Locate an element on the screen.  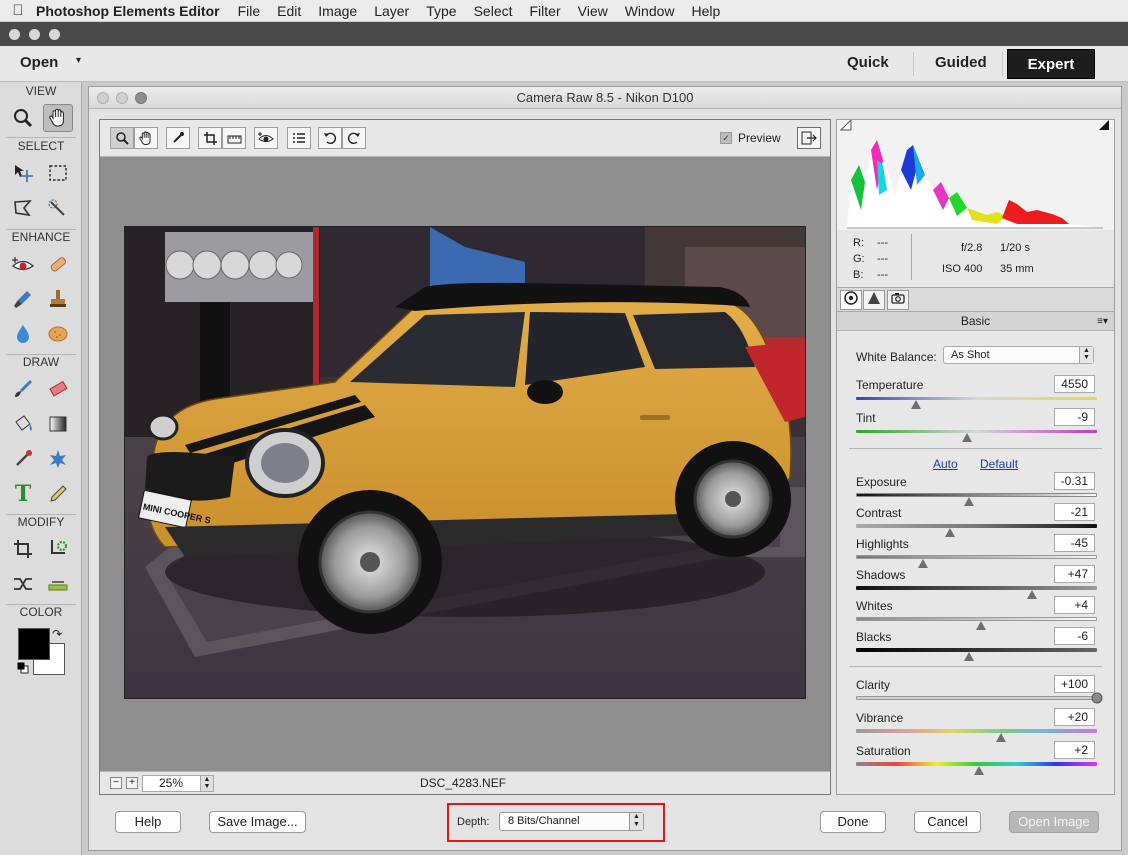
blacks-slider-thumb is located at coordinates (969, 656).